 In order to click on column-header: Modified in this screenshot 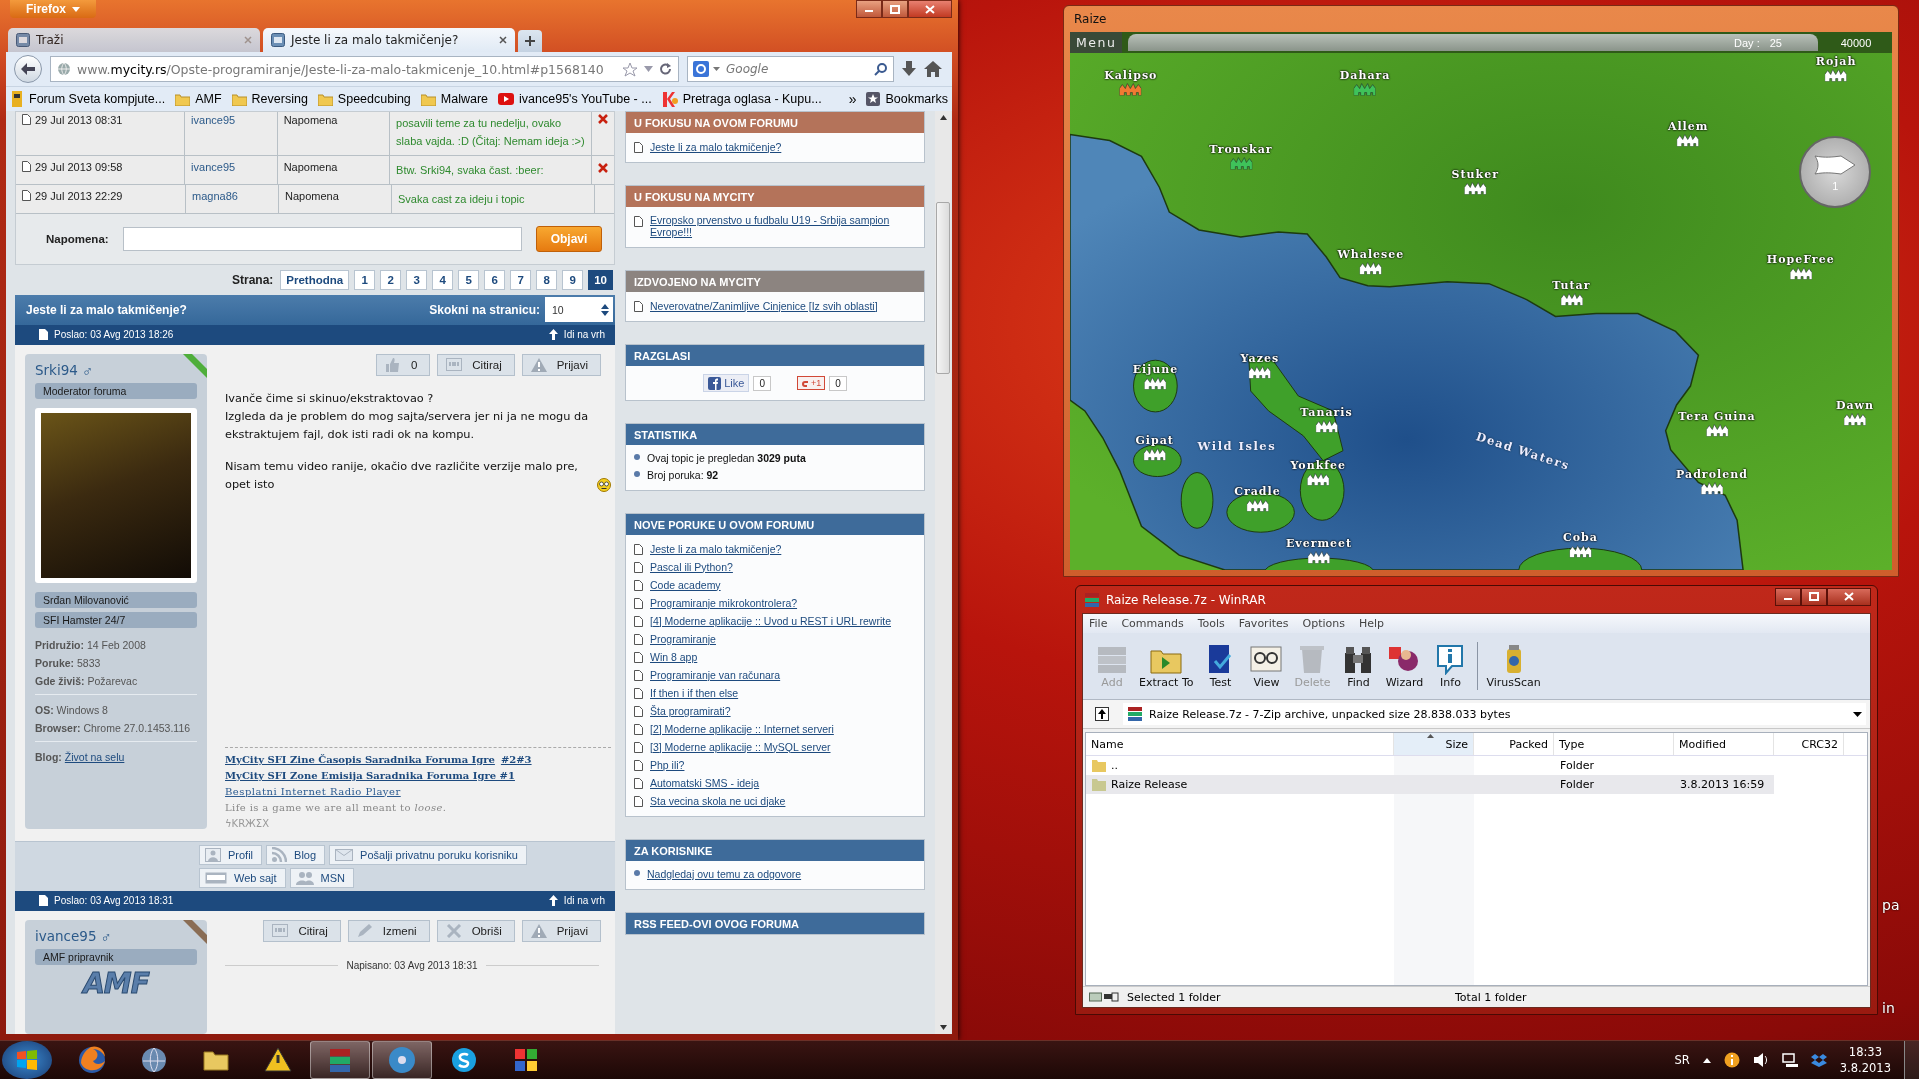, I will do `click(1724, 744)`.